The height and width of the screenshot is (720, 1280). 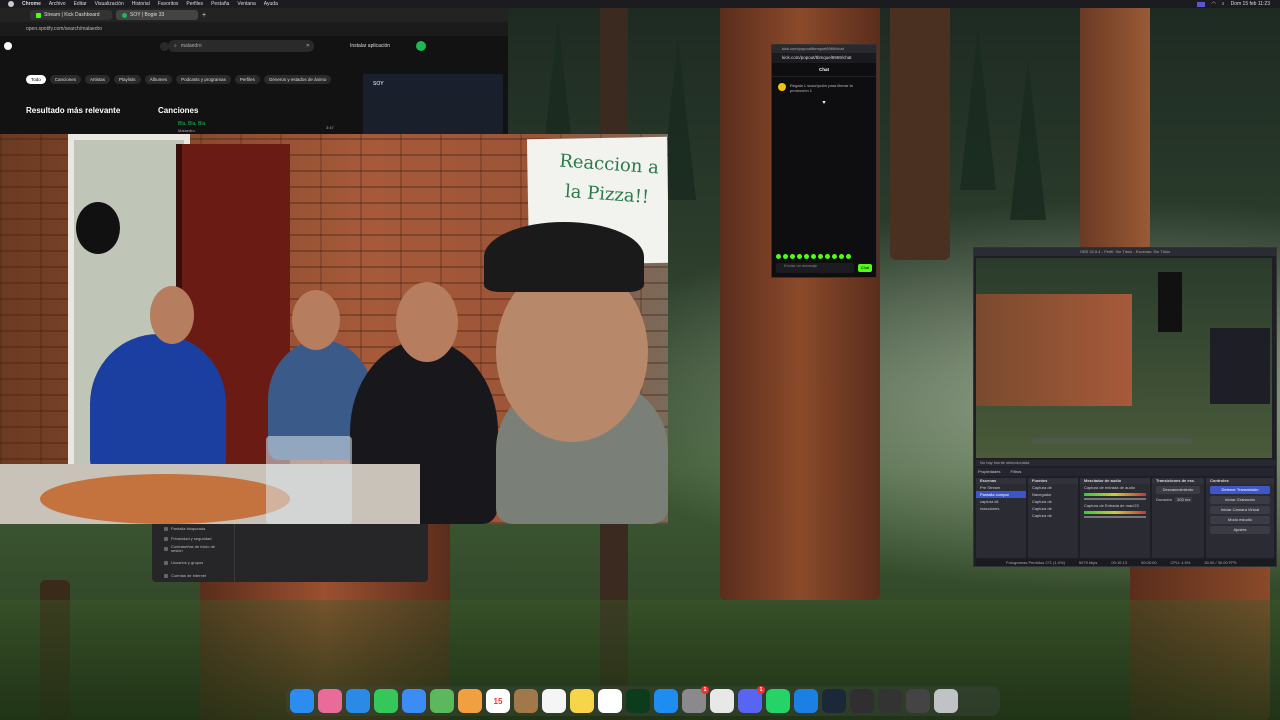 I want to click on dd-item-lock: Pantalla bloqueada, so click(x=184, y=528).